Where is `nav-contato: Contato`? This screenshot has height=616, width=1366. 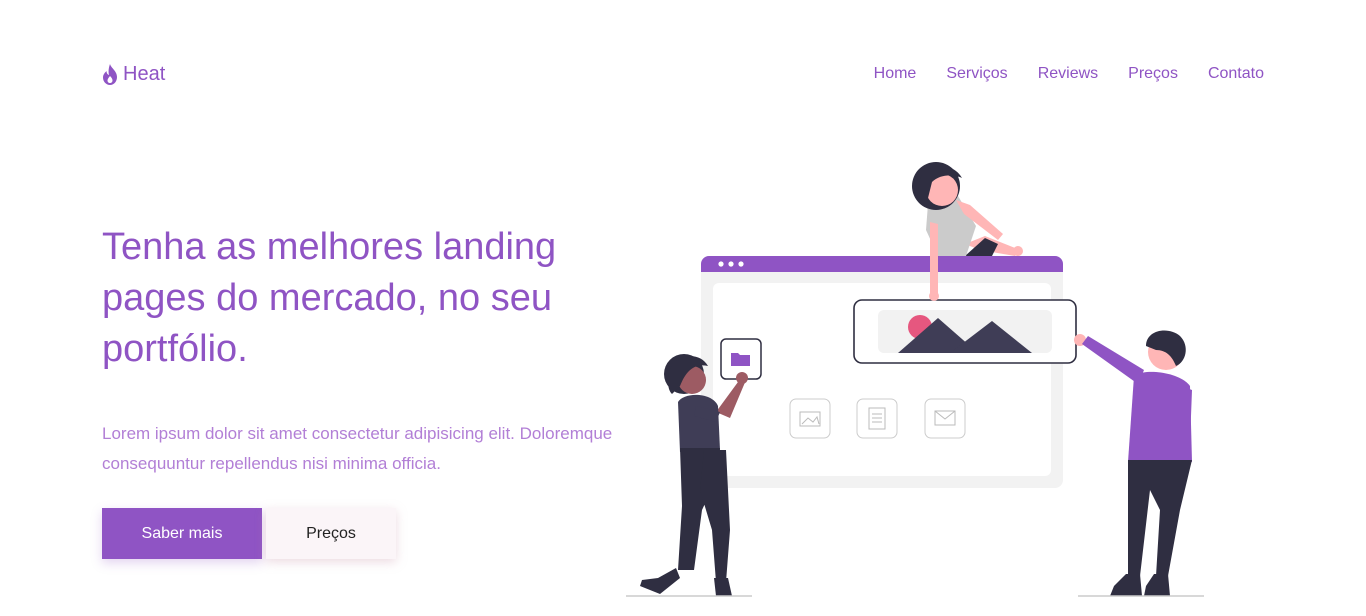 nav-contato: Contato is located at coordinates (1236, 74).